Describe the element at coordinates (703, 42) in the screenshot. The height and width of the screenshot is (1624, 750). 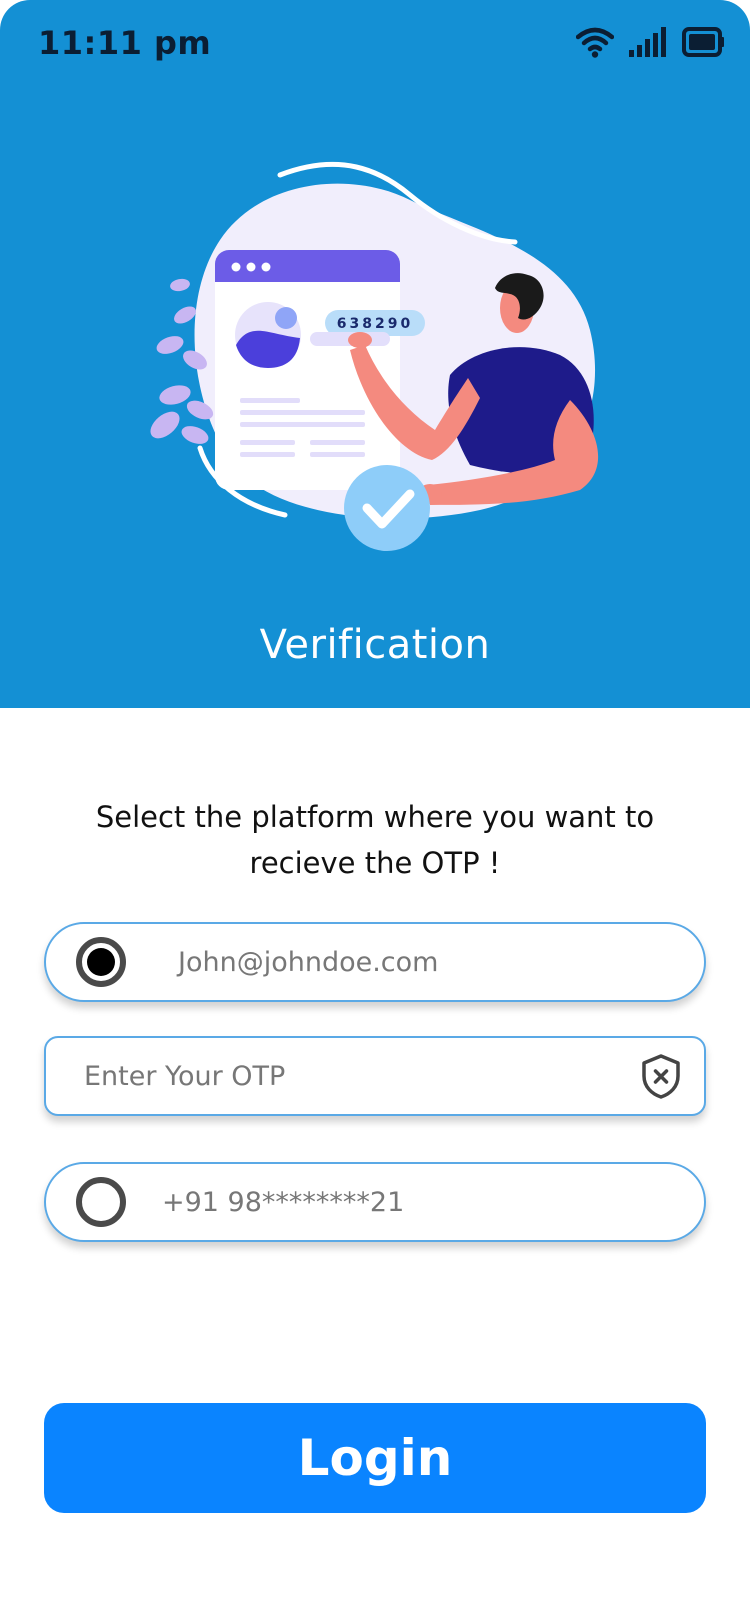
I see `battery-icon` at that location.